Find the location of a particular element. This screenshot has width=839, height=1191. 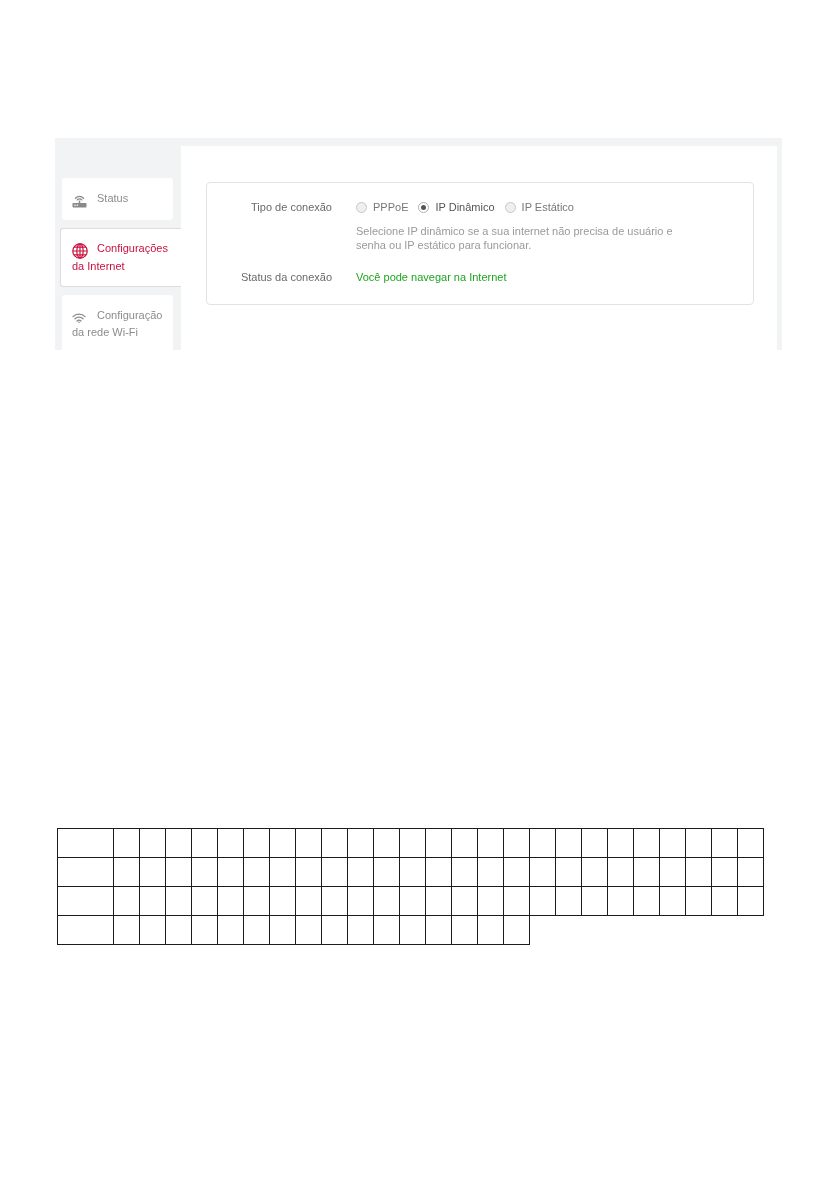

sidebar-item: Configurações da Internet is located at coordinates (120, 258).